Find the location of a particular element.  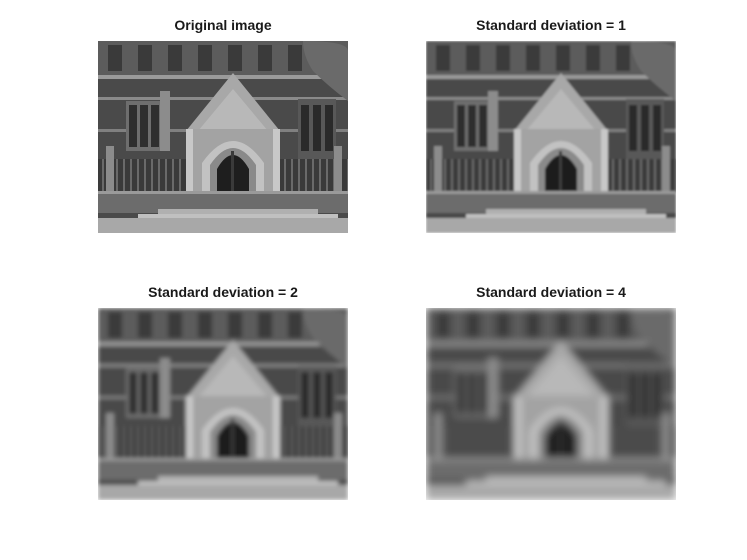

panel-title: Original image is located at coordinates (223, 25).